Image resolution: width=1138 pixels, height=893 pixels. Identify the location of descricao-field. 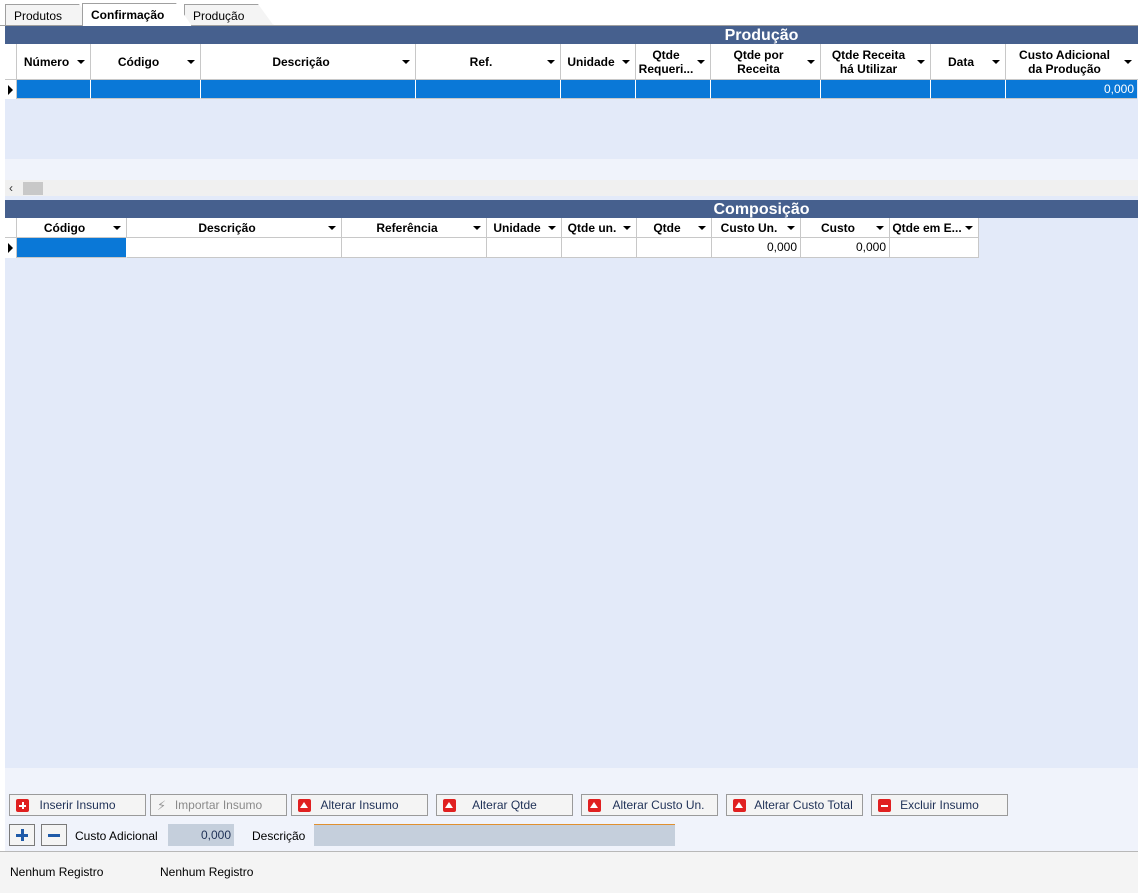
(494, 835).